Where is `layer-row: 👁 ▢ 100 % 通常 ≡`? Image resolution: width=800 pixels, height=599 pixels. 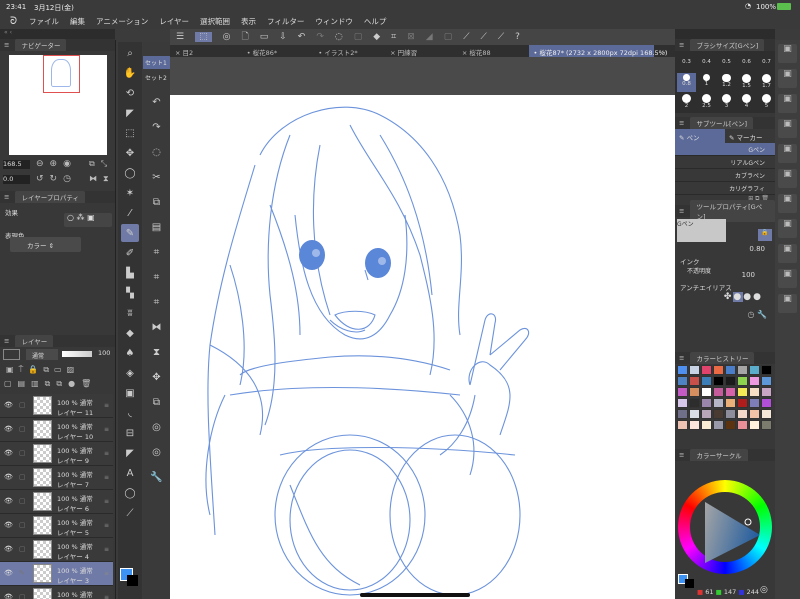 layer-row: 👁 ▢ 100 % 通常 ≡ is located at coordinates (56, 592).